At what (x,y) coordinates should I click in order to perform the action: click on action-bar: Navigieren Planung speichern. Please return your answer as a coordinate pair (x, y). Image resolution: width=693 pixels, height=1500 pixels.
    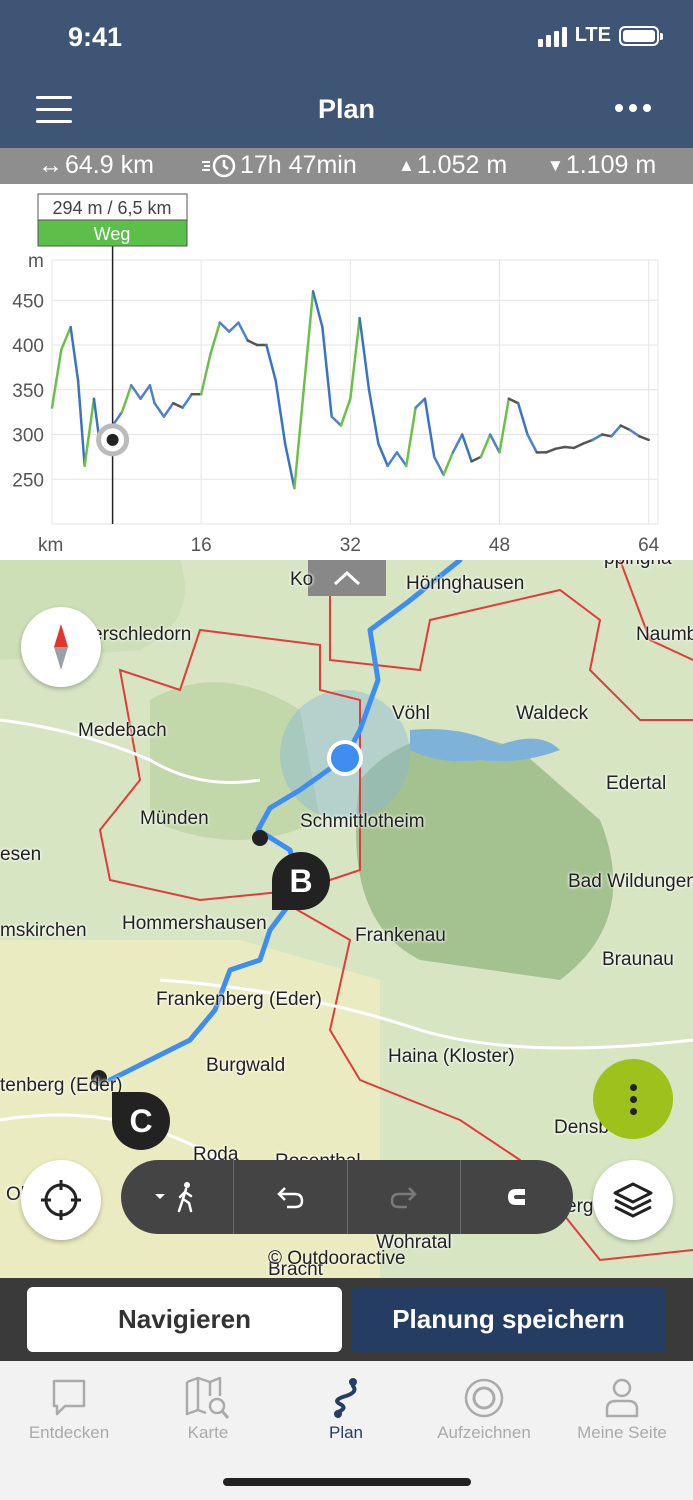
    Looking at the image, I should click on (346, 1319).